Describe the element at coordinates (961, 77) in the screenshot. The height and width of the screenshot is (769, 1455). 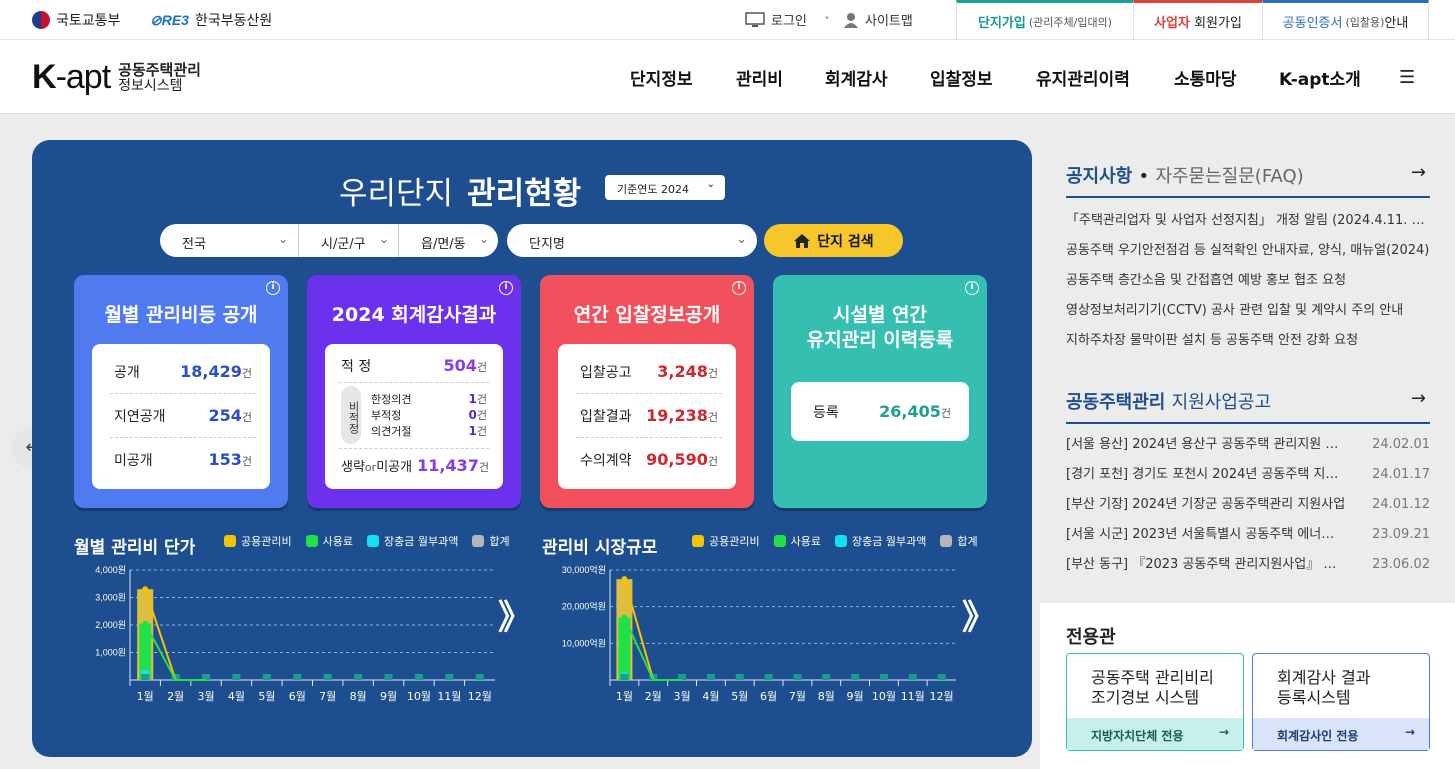
I see `nav-bid-info: 입찰정보` at that location.